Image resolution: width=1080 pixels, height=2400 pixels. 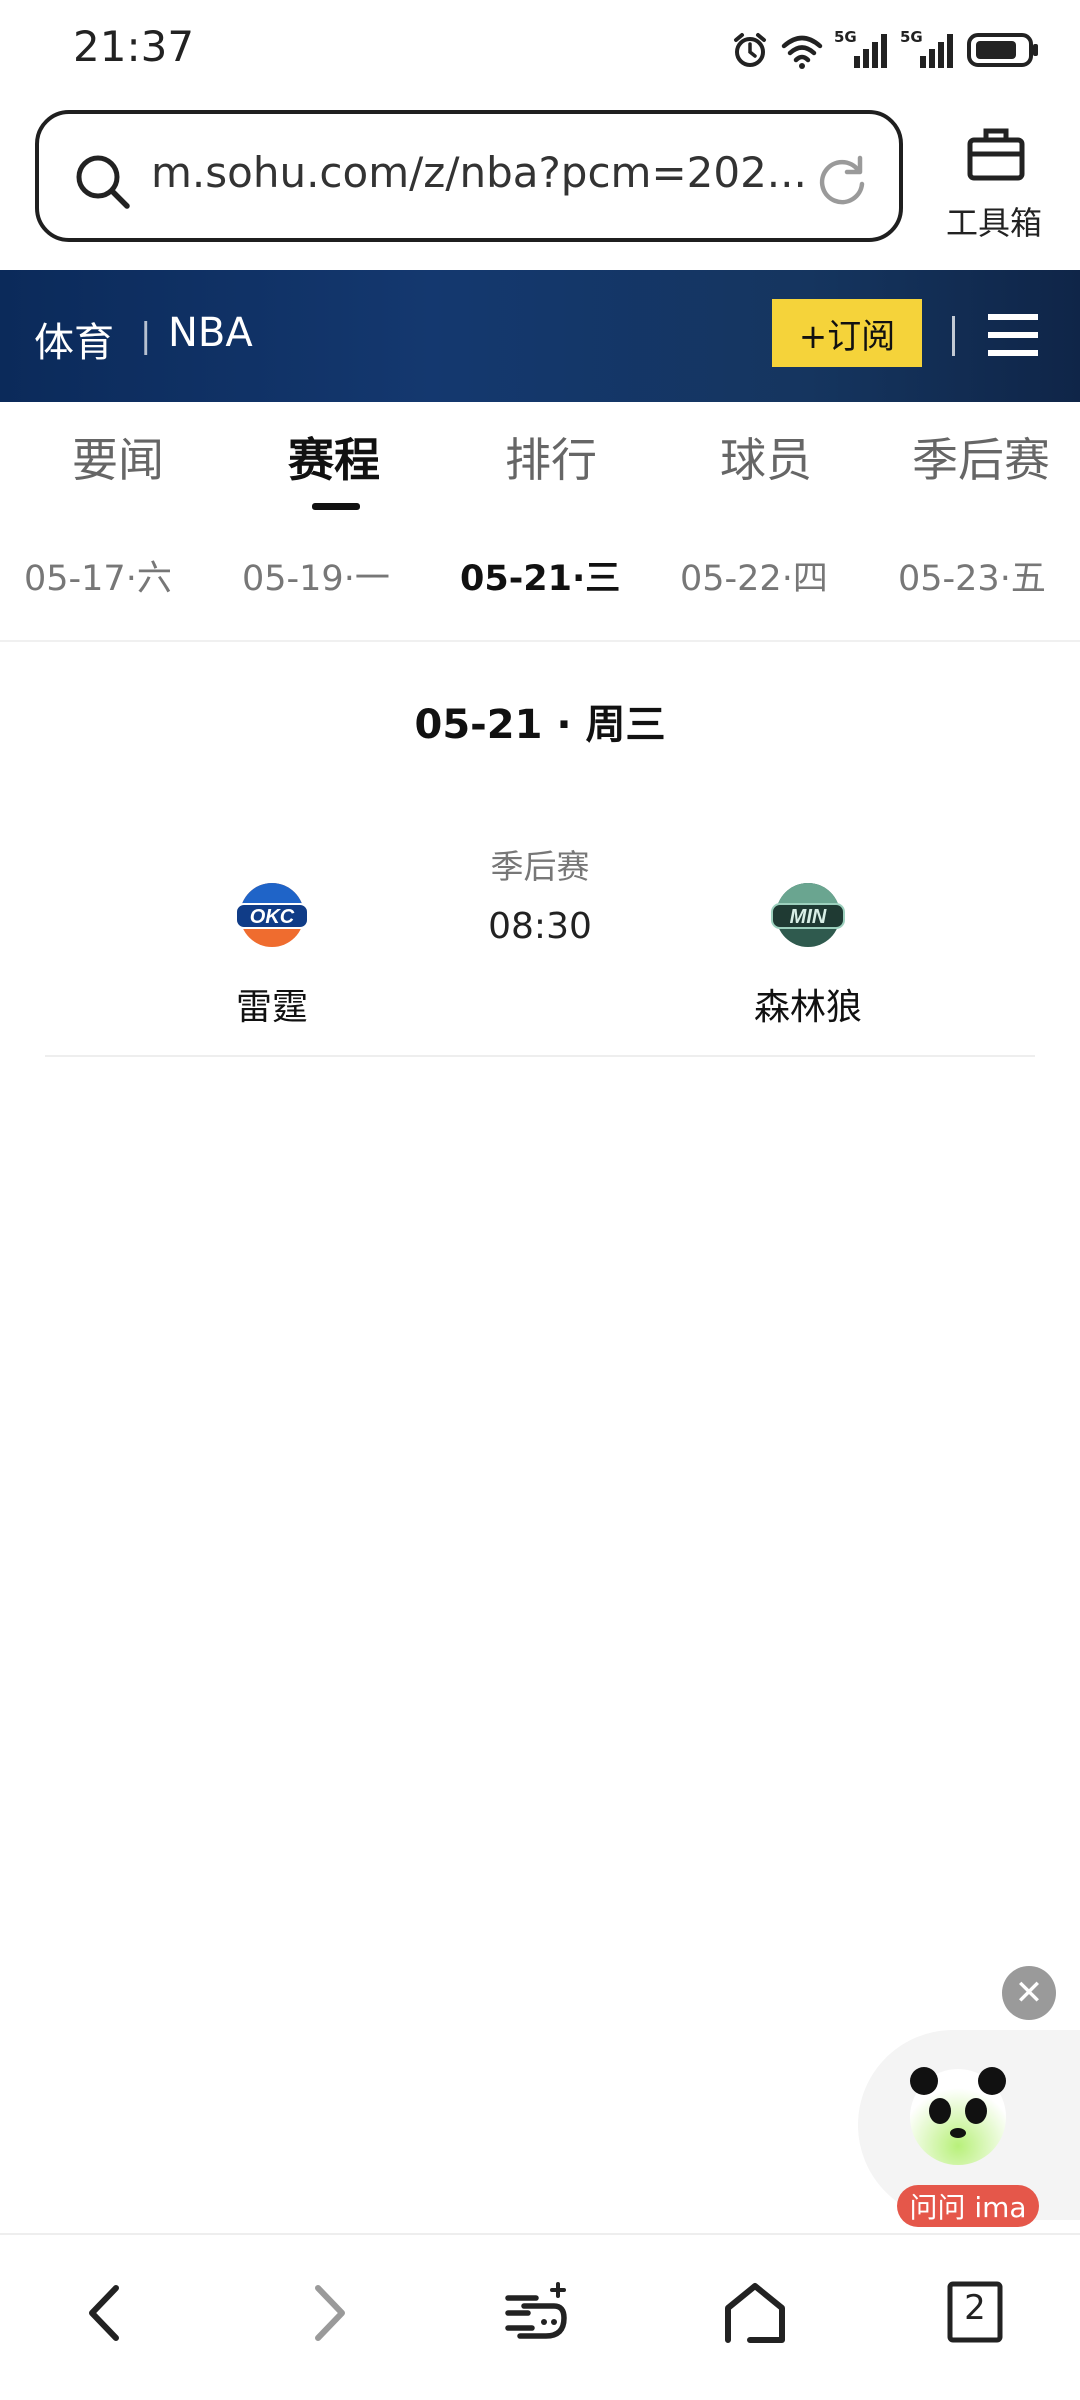 What do you see at coordinates (802, 52) in the screenshot?
I see `wifi-icon` at bounding box center [802, 52].